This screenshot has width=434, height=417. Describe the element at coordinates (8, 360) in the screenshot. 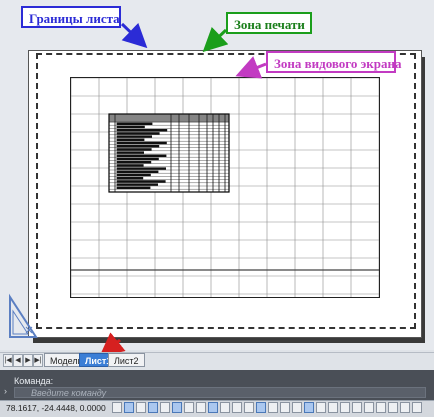

I see `tab-nav-first-button: |◀` at that location.